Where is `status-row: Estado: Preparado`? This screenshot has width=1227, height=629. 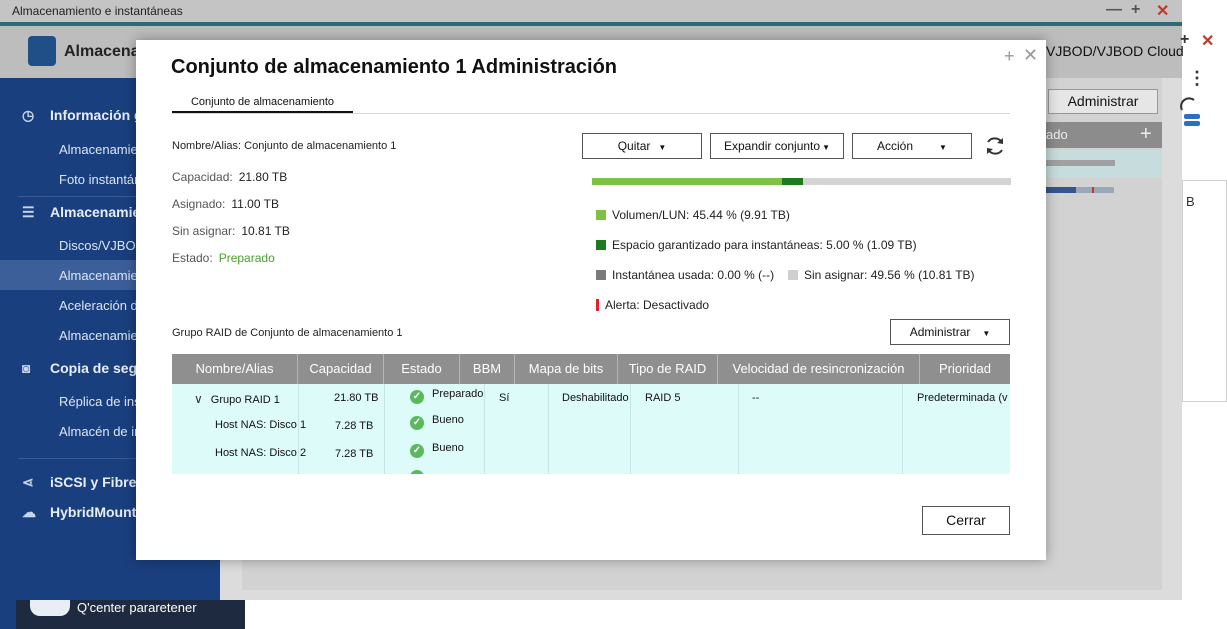
status-row: Estado: Preparado is located at coordinates (223, 258).